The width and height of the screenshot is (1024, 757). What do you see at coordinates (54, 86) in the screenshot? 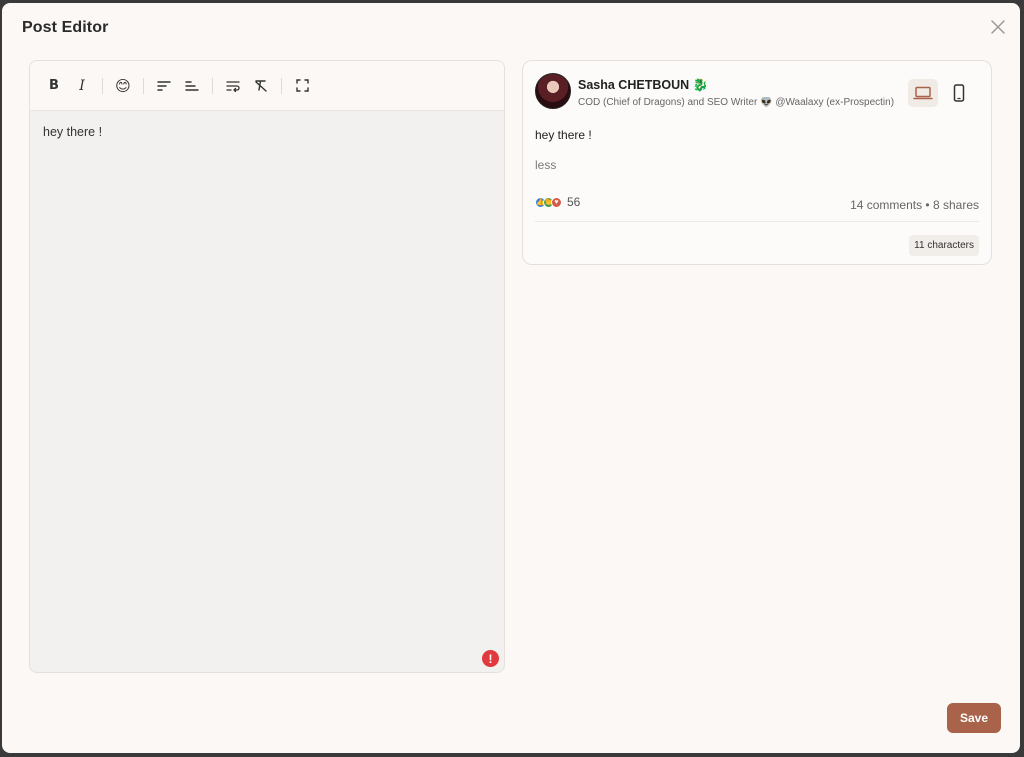
I see `bold-button: B` at bounding box center [54, 86].